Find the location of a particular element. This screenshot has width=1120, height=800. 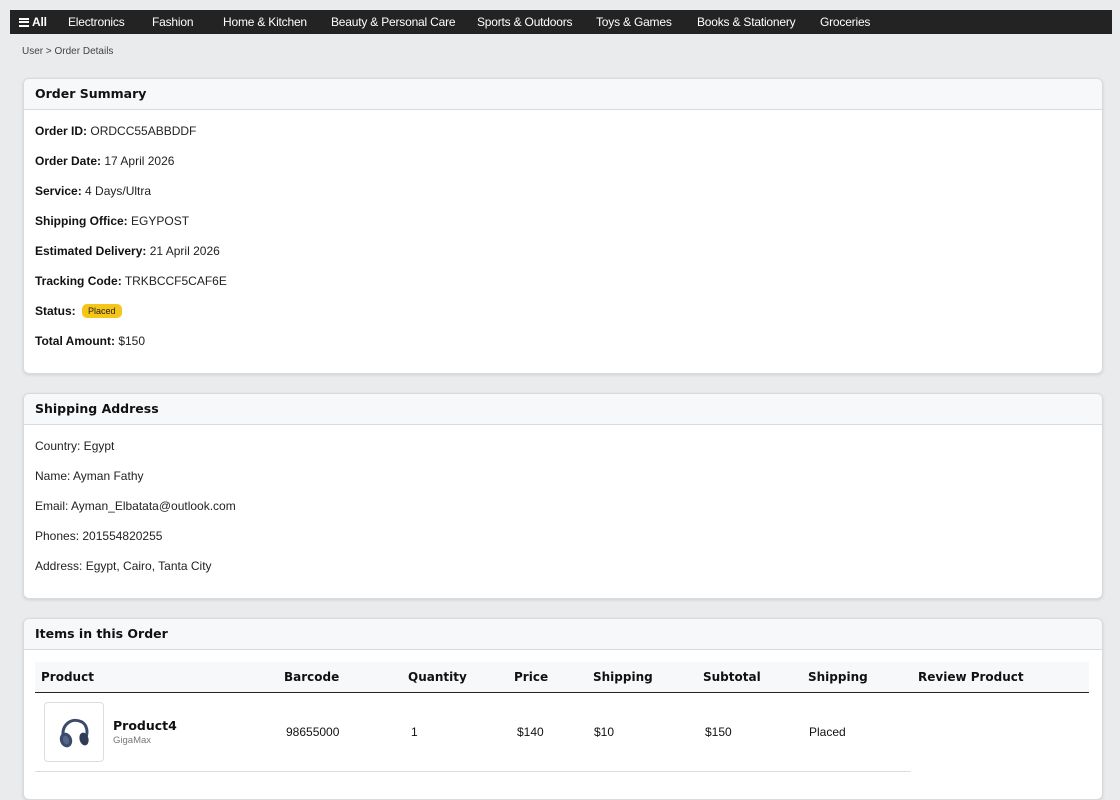

service-value: 4 Days/Ultra is located at coordinates (118, 191).